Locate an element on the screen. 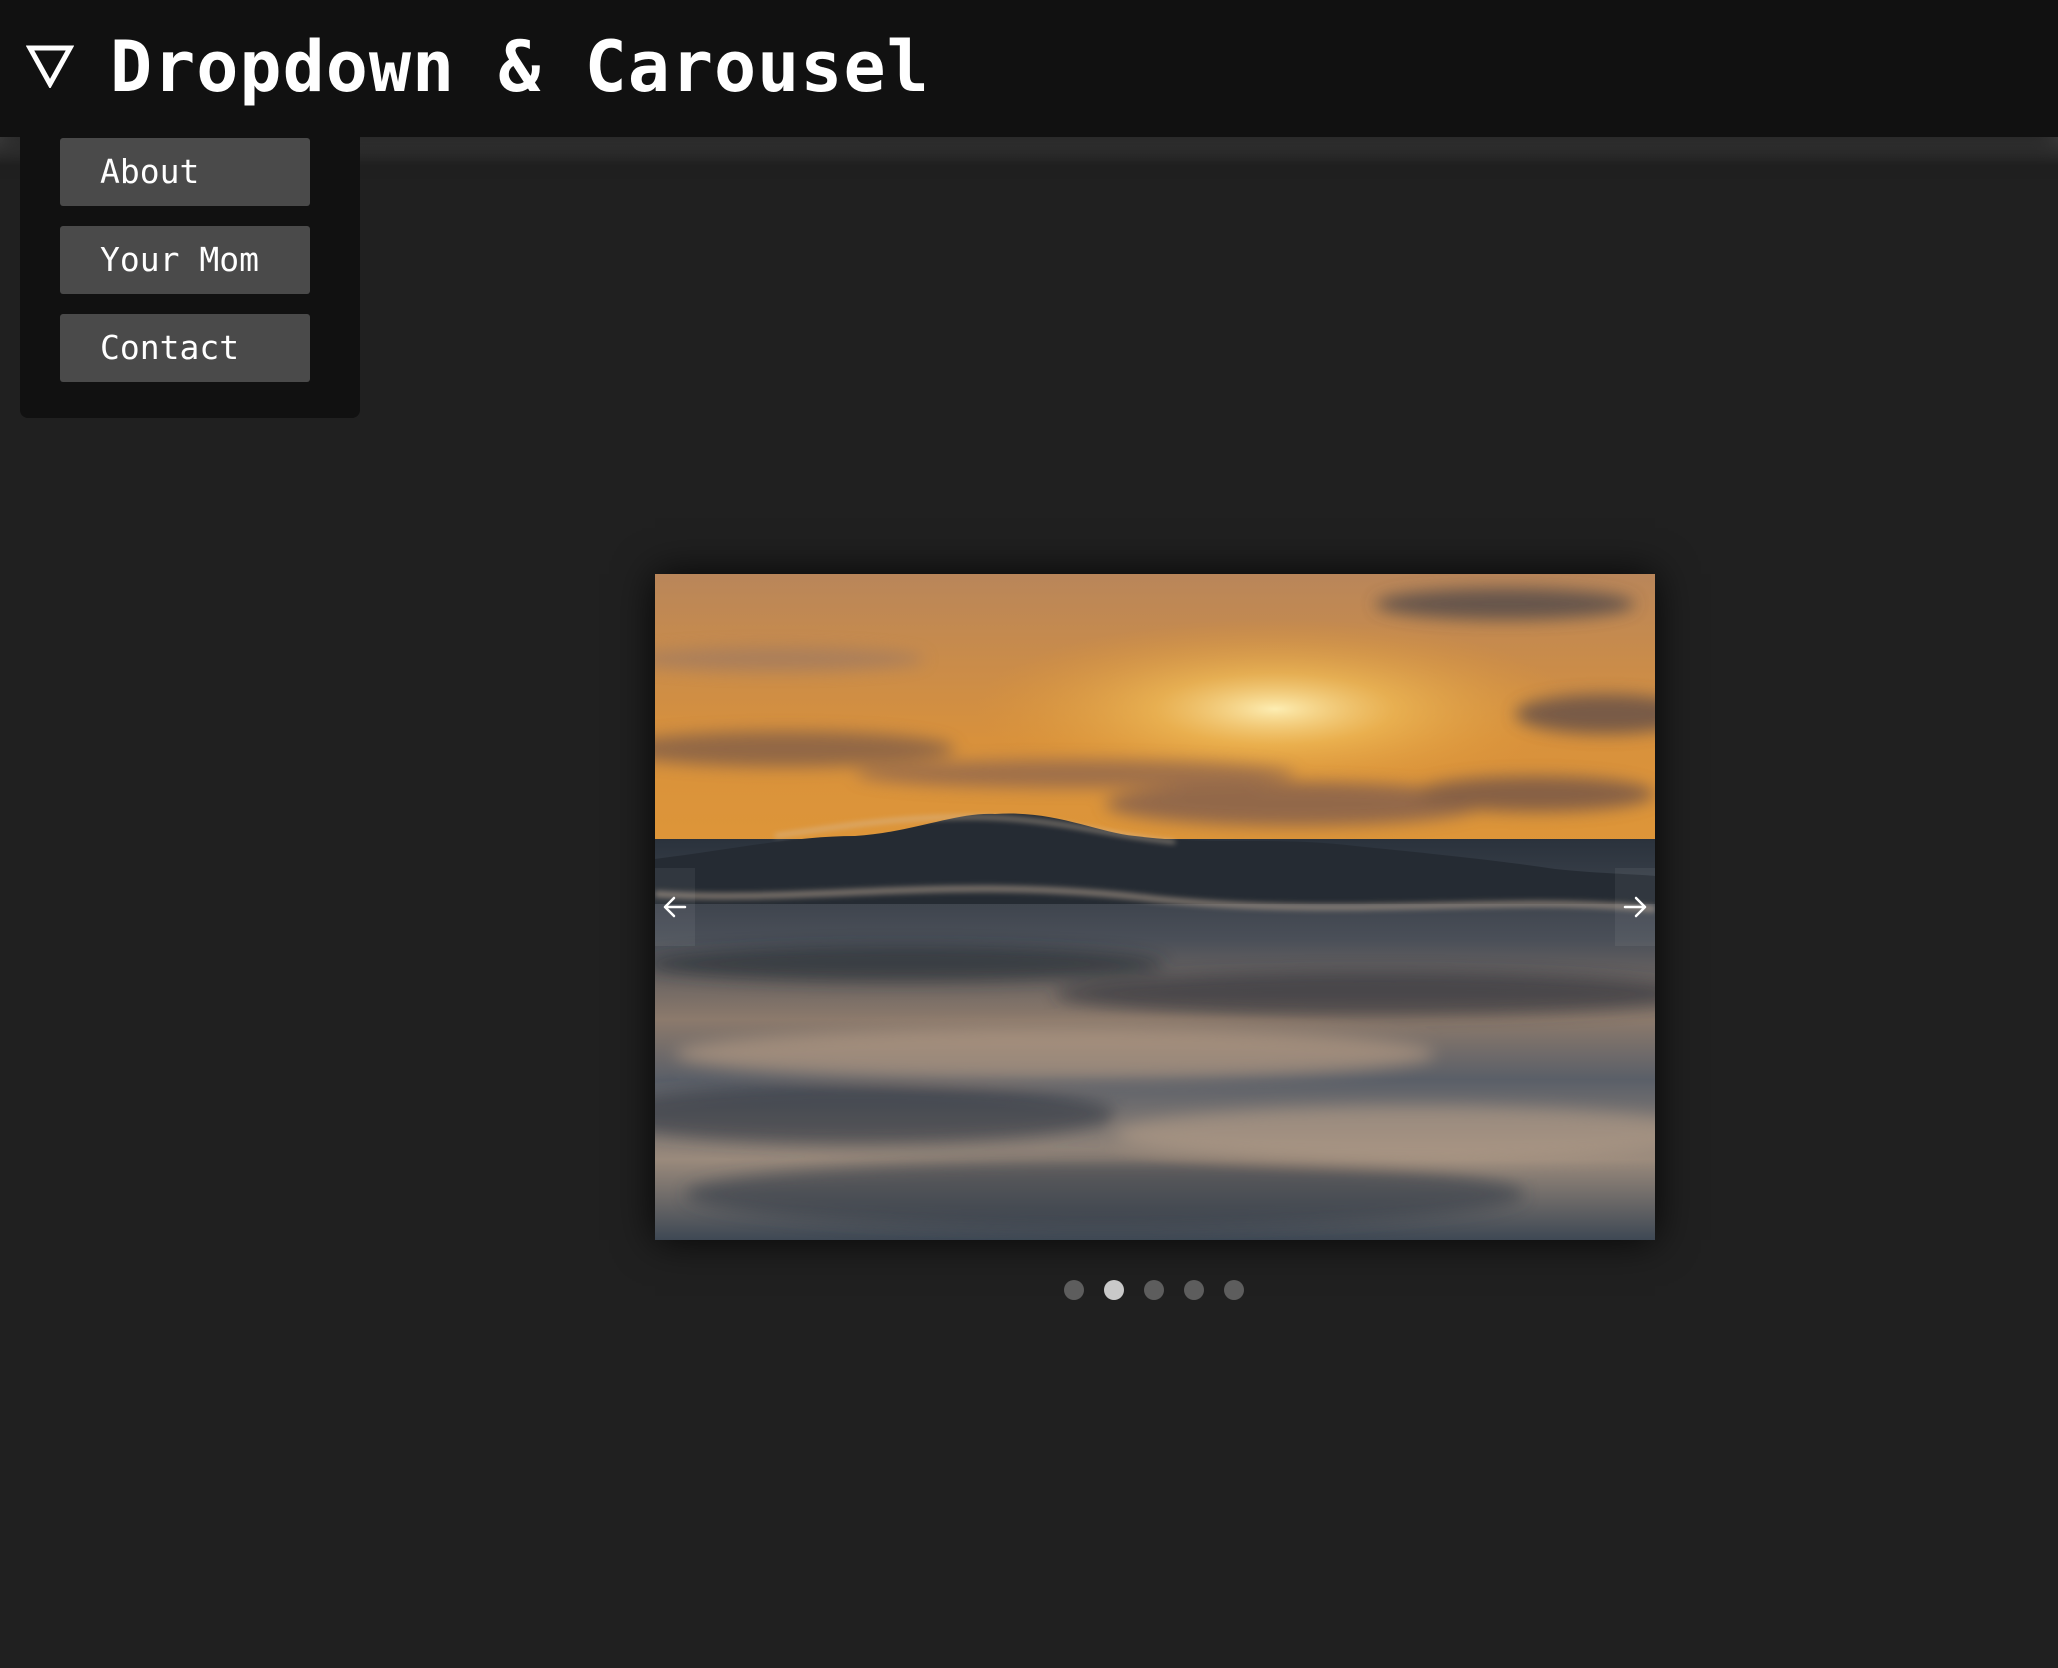  arrow-left-icon is located at coordinates (675, 907).